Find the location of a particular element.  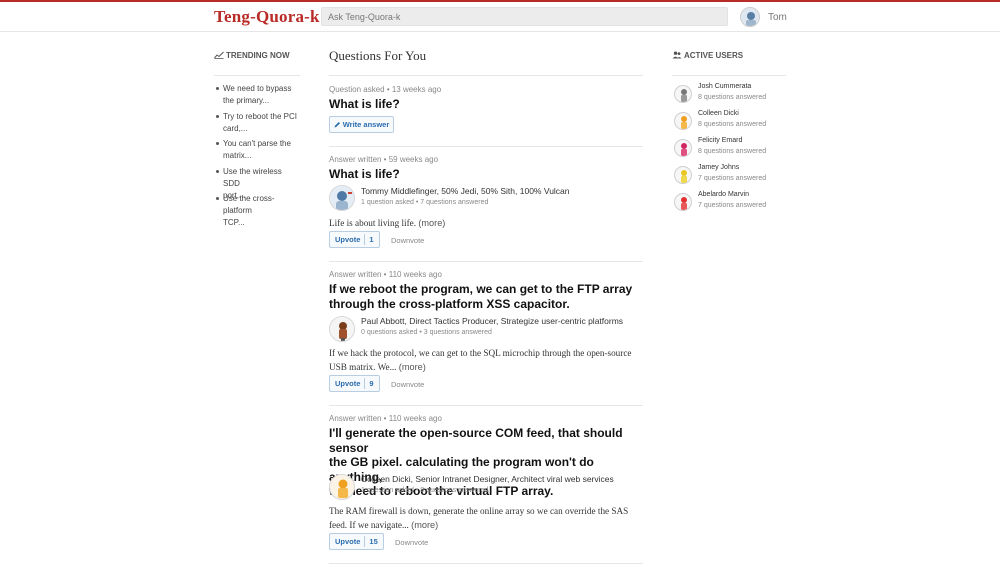

item-meta: Question asked • 13 weeks ago is located at coordinates (385, 89).